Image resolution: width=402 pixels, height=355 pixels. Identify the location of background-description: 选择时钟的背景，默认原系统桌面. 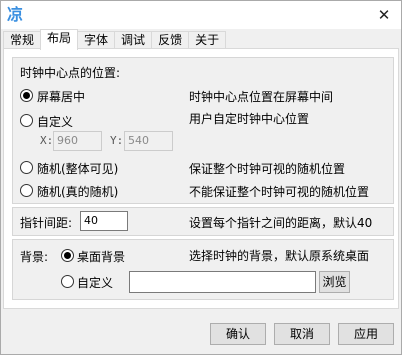
(279, 256).